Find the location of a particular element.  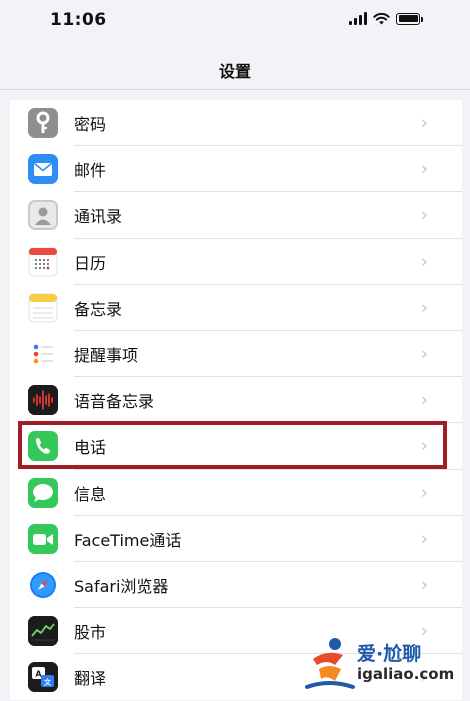

settings-row-notes: 备忘录 › is located at coordinates (236, 308).